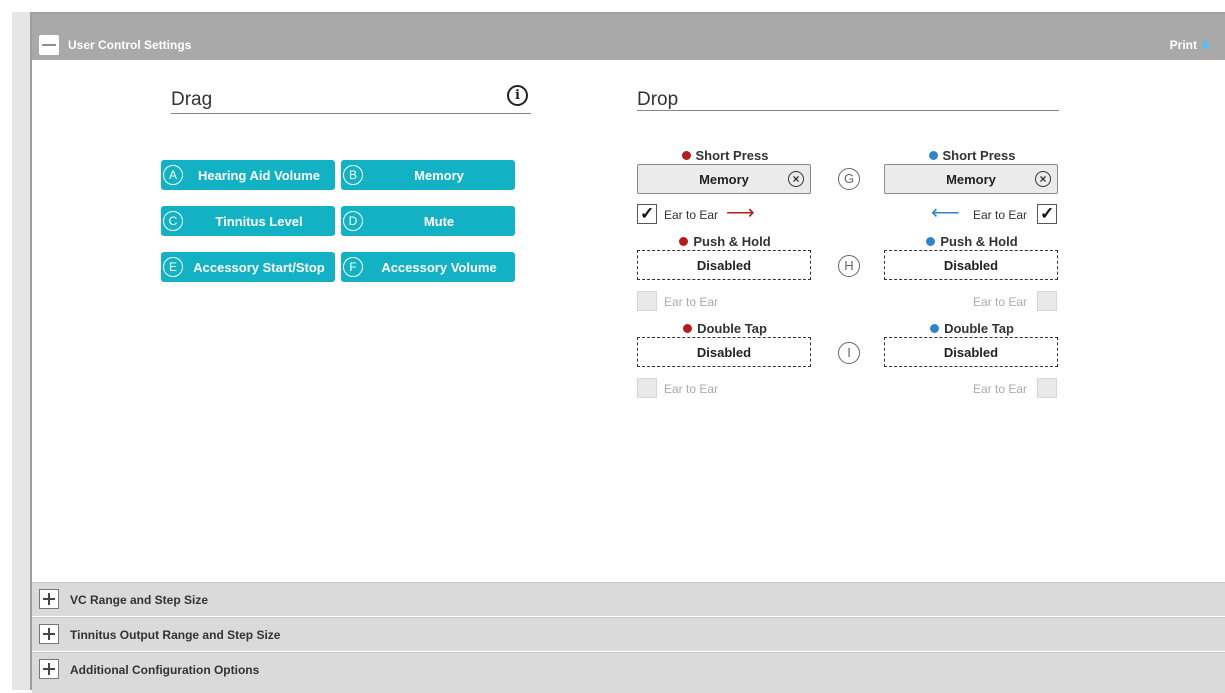  Describe the element at coordinates (725, 155) in the screenshot. I see `left-label-short-press: Short Press` at that location.